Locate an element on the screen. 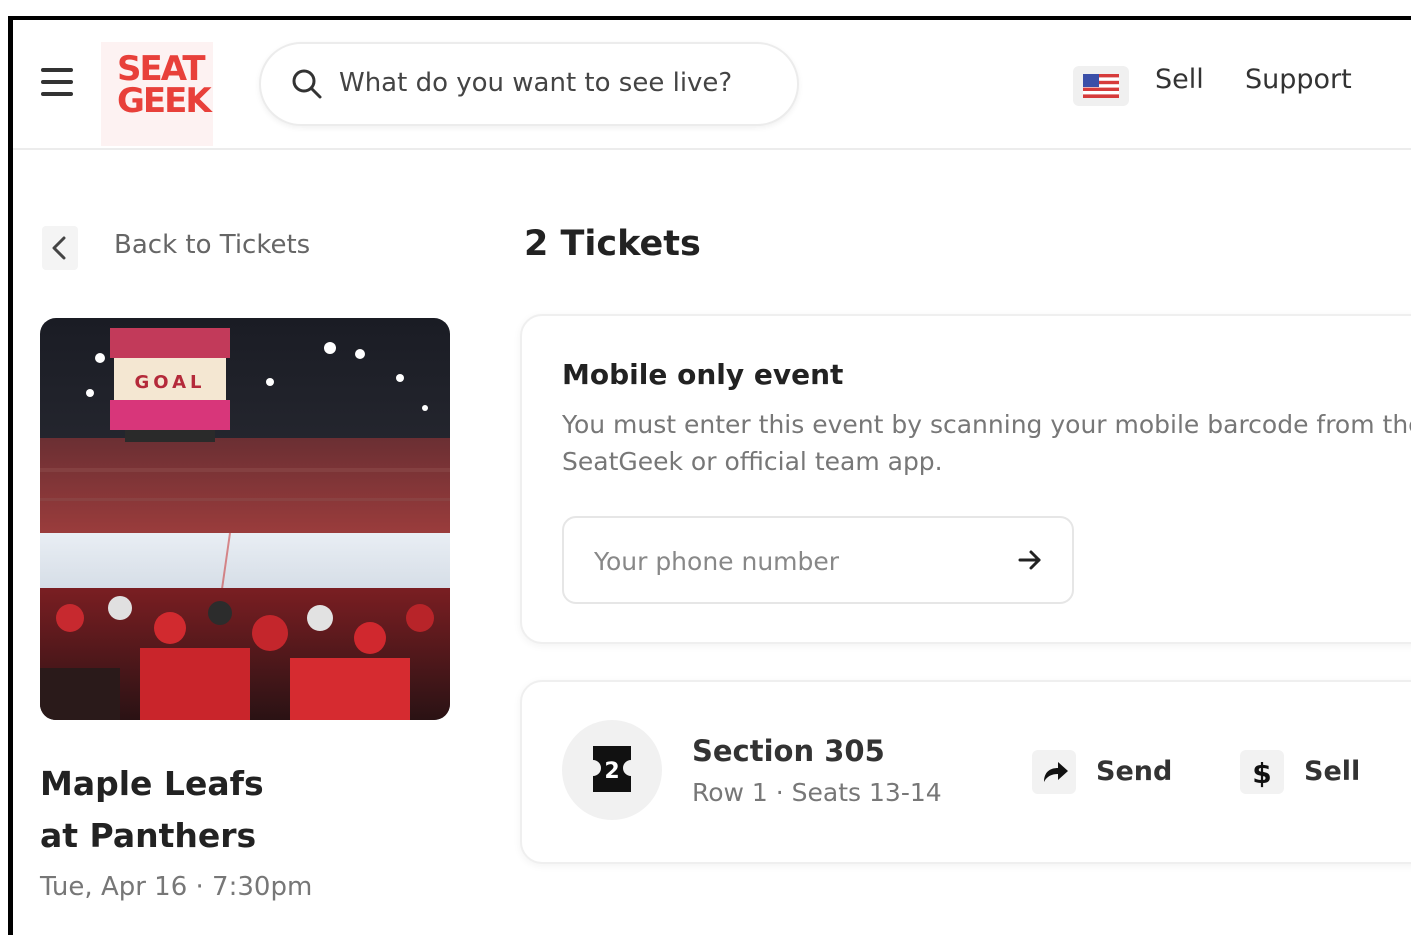 This screenshot has width=1411, height=935. top-header: SEAT GEEK Sell Support is located at coordinates (712, 85).